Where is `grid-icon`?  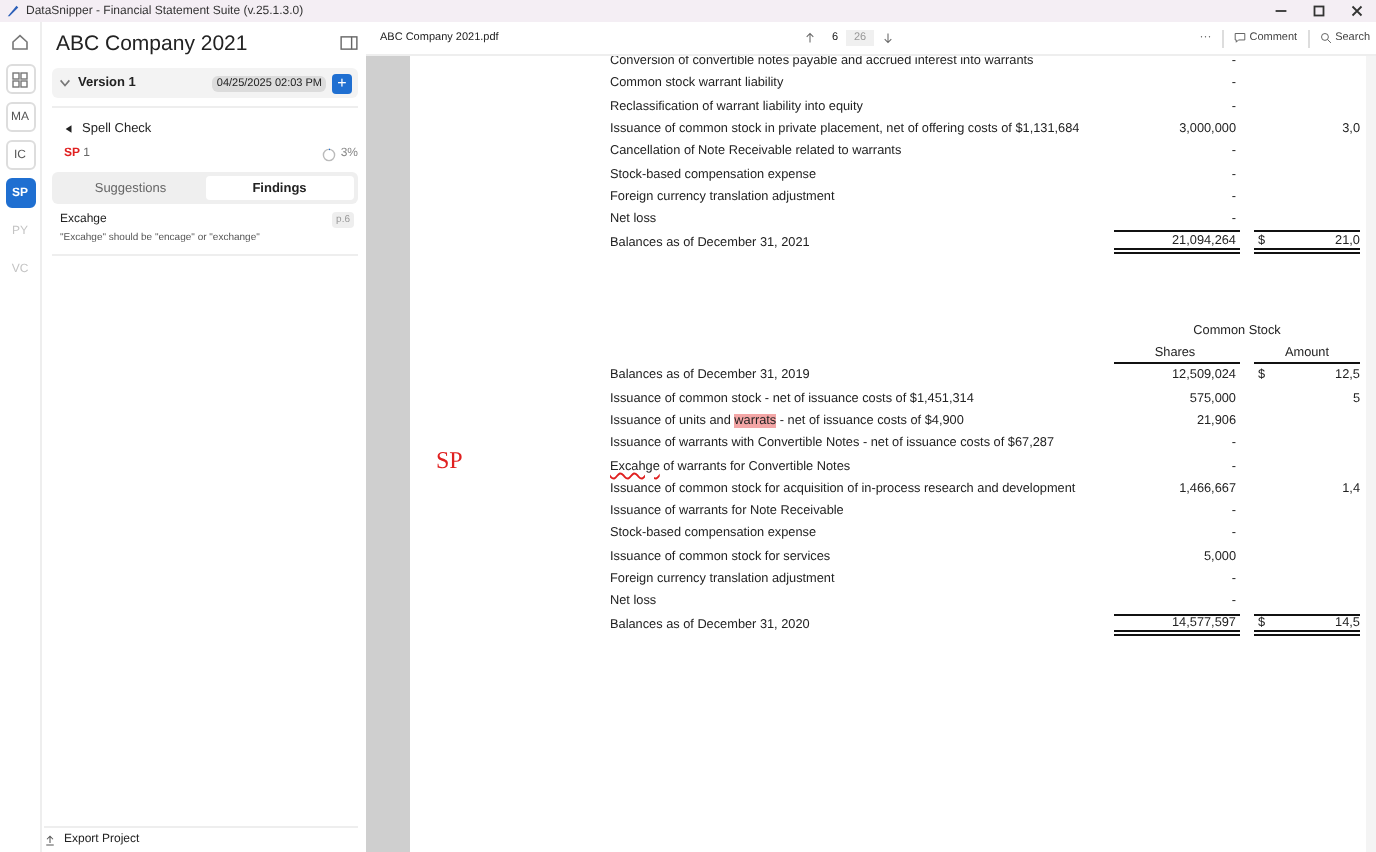 grid-icon is located at coordinates (20, 79).